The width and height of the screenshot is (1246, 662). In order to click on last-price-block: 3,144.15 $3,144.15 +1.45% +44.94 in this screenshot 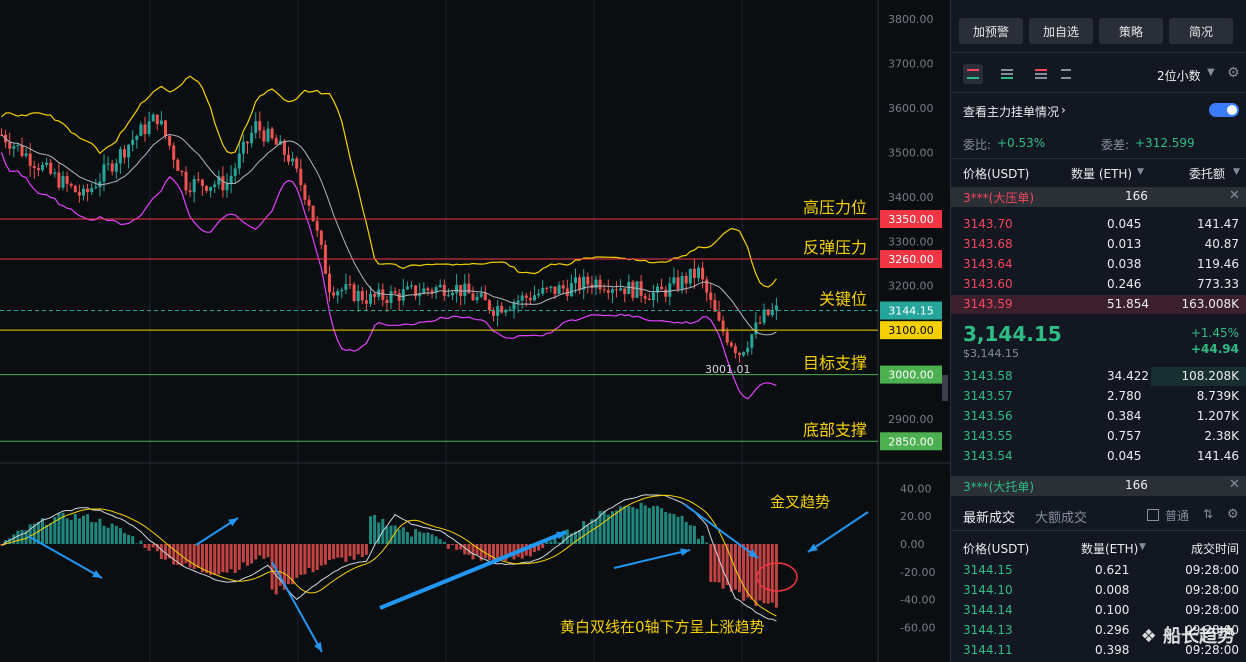, I will do `click(1098, 343)`.